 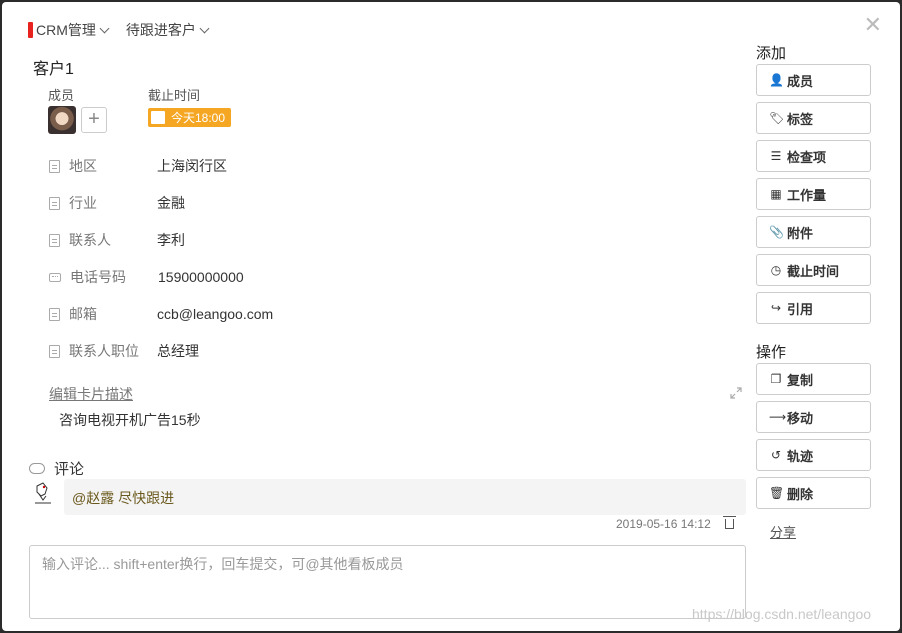 I want to click on expand-icon, so click(x=736, y=393).